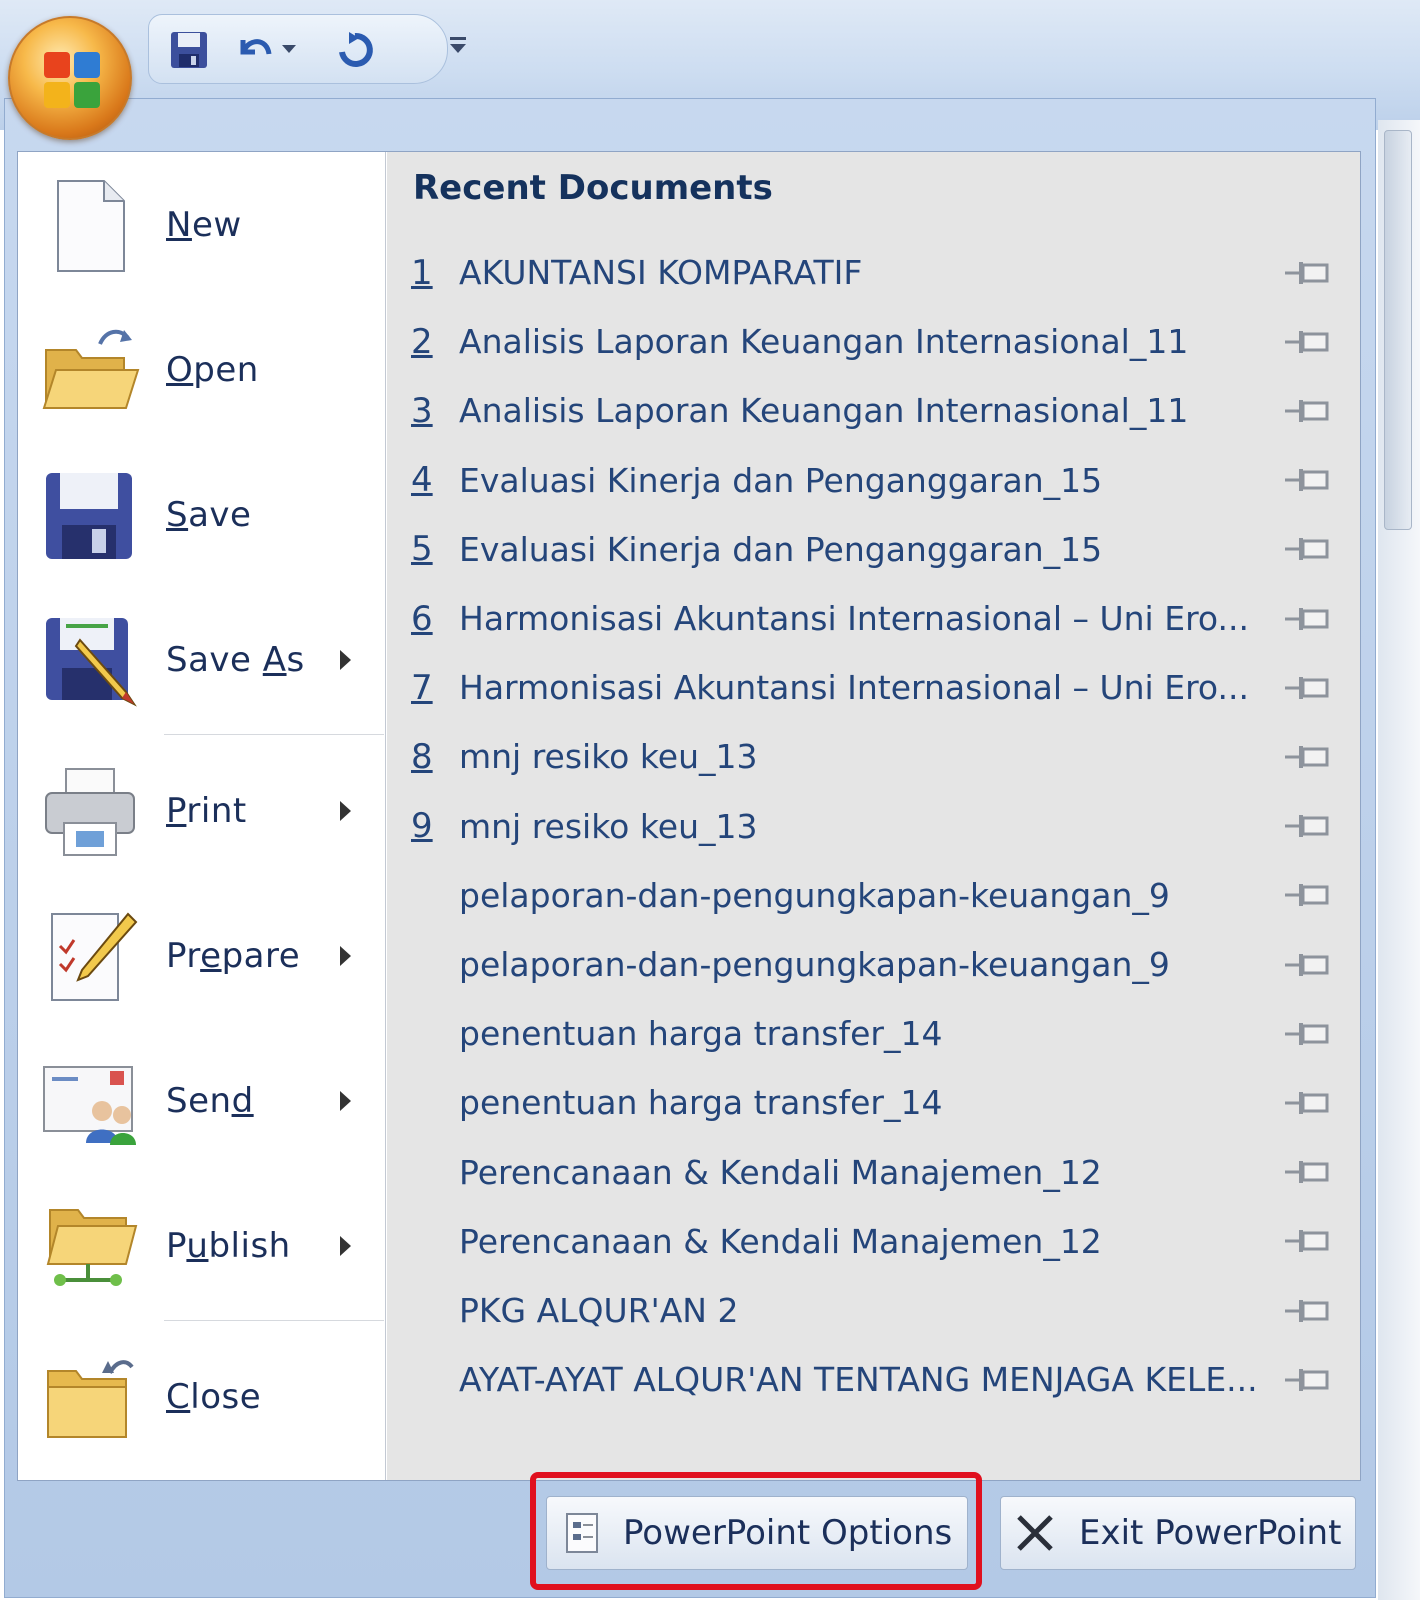 The image size is (1420, 1600). I want to click on recent-document-number: 3, so click(422, 410).